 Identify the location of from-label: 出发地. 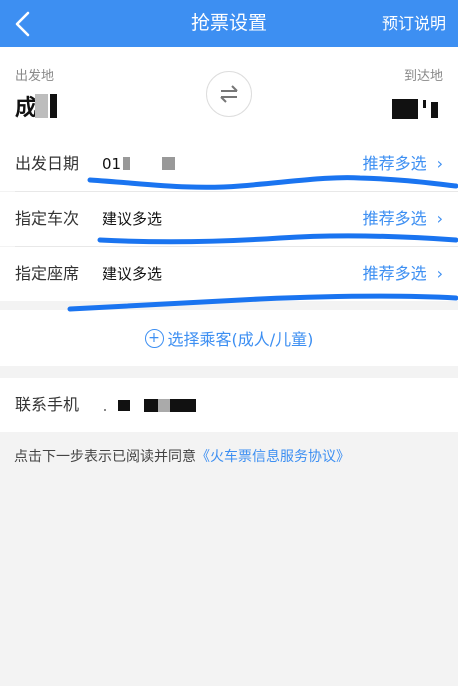
(35, 76).